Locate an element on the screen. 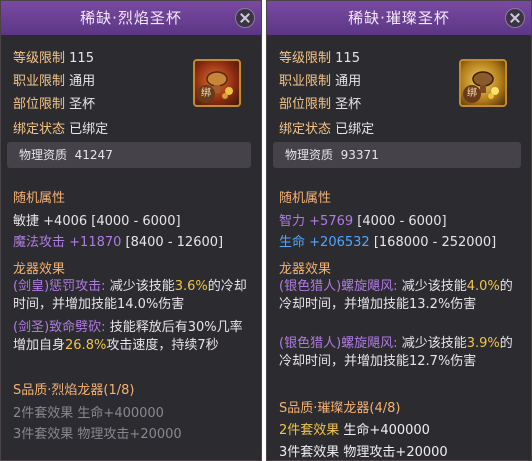  dragon-effect-1: (银色猎人)螺旋飓风: 减少该技能4.0%的冷却时间，并增加技能13.2%伤害 is located at coordinates (396, 295).